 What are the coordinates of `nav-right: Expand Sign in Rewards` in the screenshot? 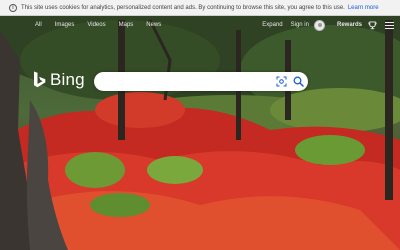 It's located at (324, 25).